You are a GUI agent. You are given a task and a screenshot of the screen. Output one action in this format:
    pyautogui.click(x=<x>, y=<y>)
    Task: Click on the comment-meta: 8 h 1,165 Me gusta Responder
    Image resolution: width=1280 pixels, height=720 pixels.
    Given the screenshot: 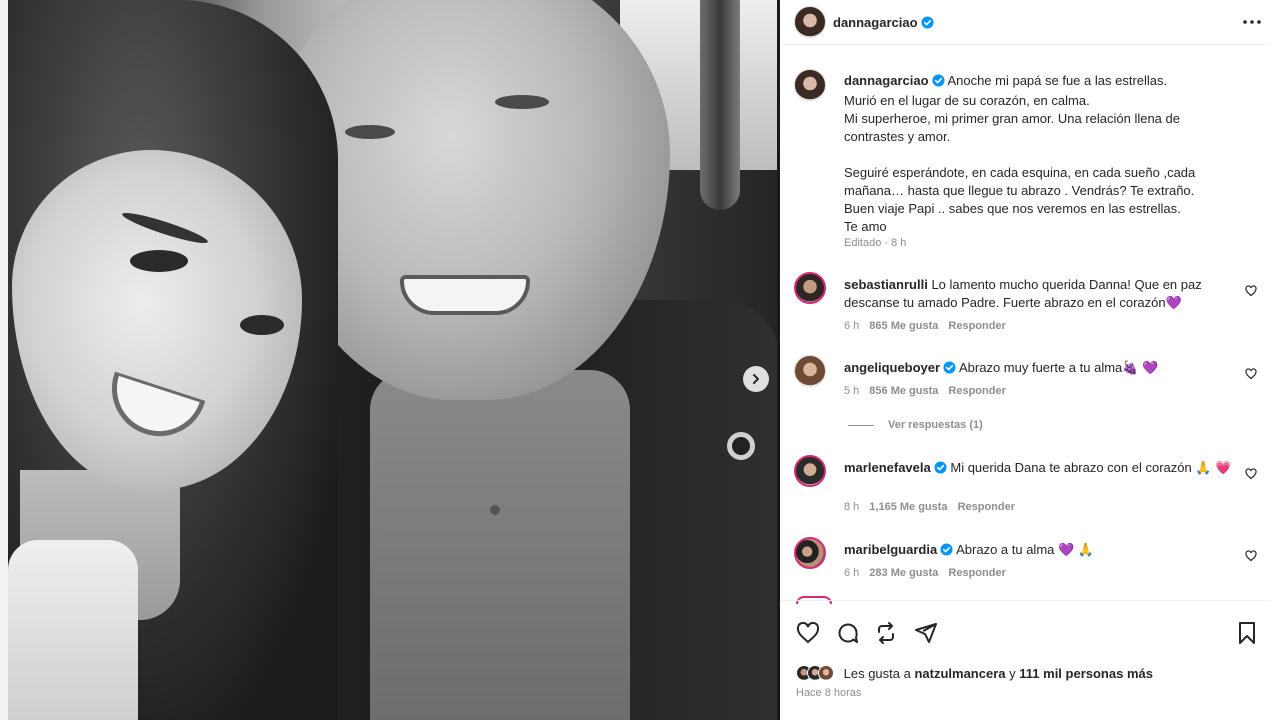 What is the action you would take?
    pyautogui.click(x=934, y=507)
    